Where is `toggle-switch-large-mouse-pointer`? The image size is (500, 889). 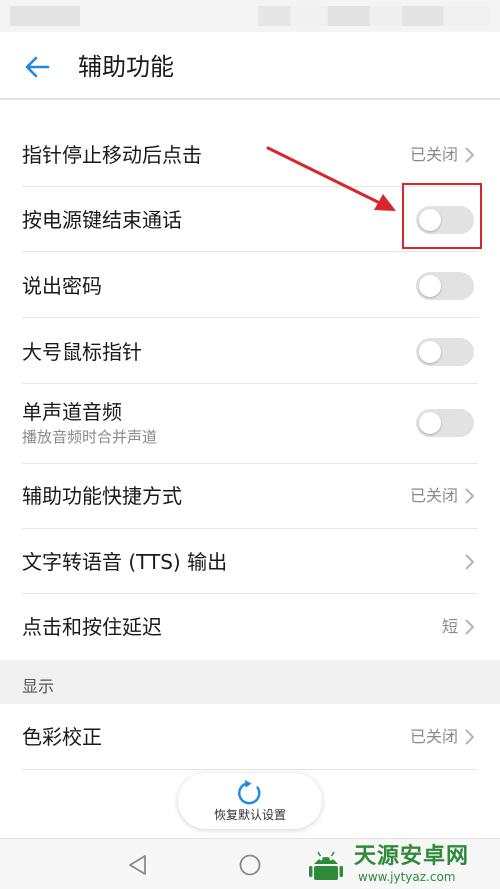 toggle-switch-large-mouse-pointer is located at coordinates (445, 352).